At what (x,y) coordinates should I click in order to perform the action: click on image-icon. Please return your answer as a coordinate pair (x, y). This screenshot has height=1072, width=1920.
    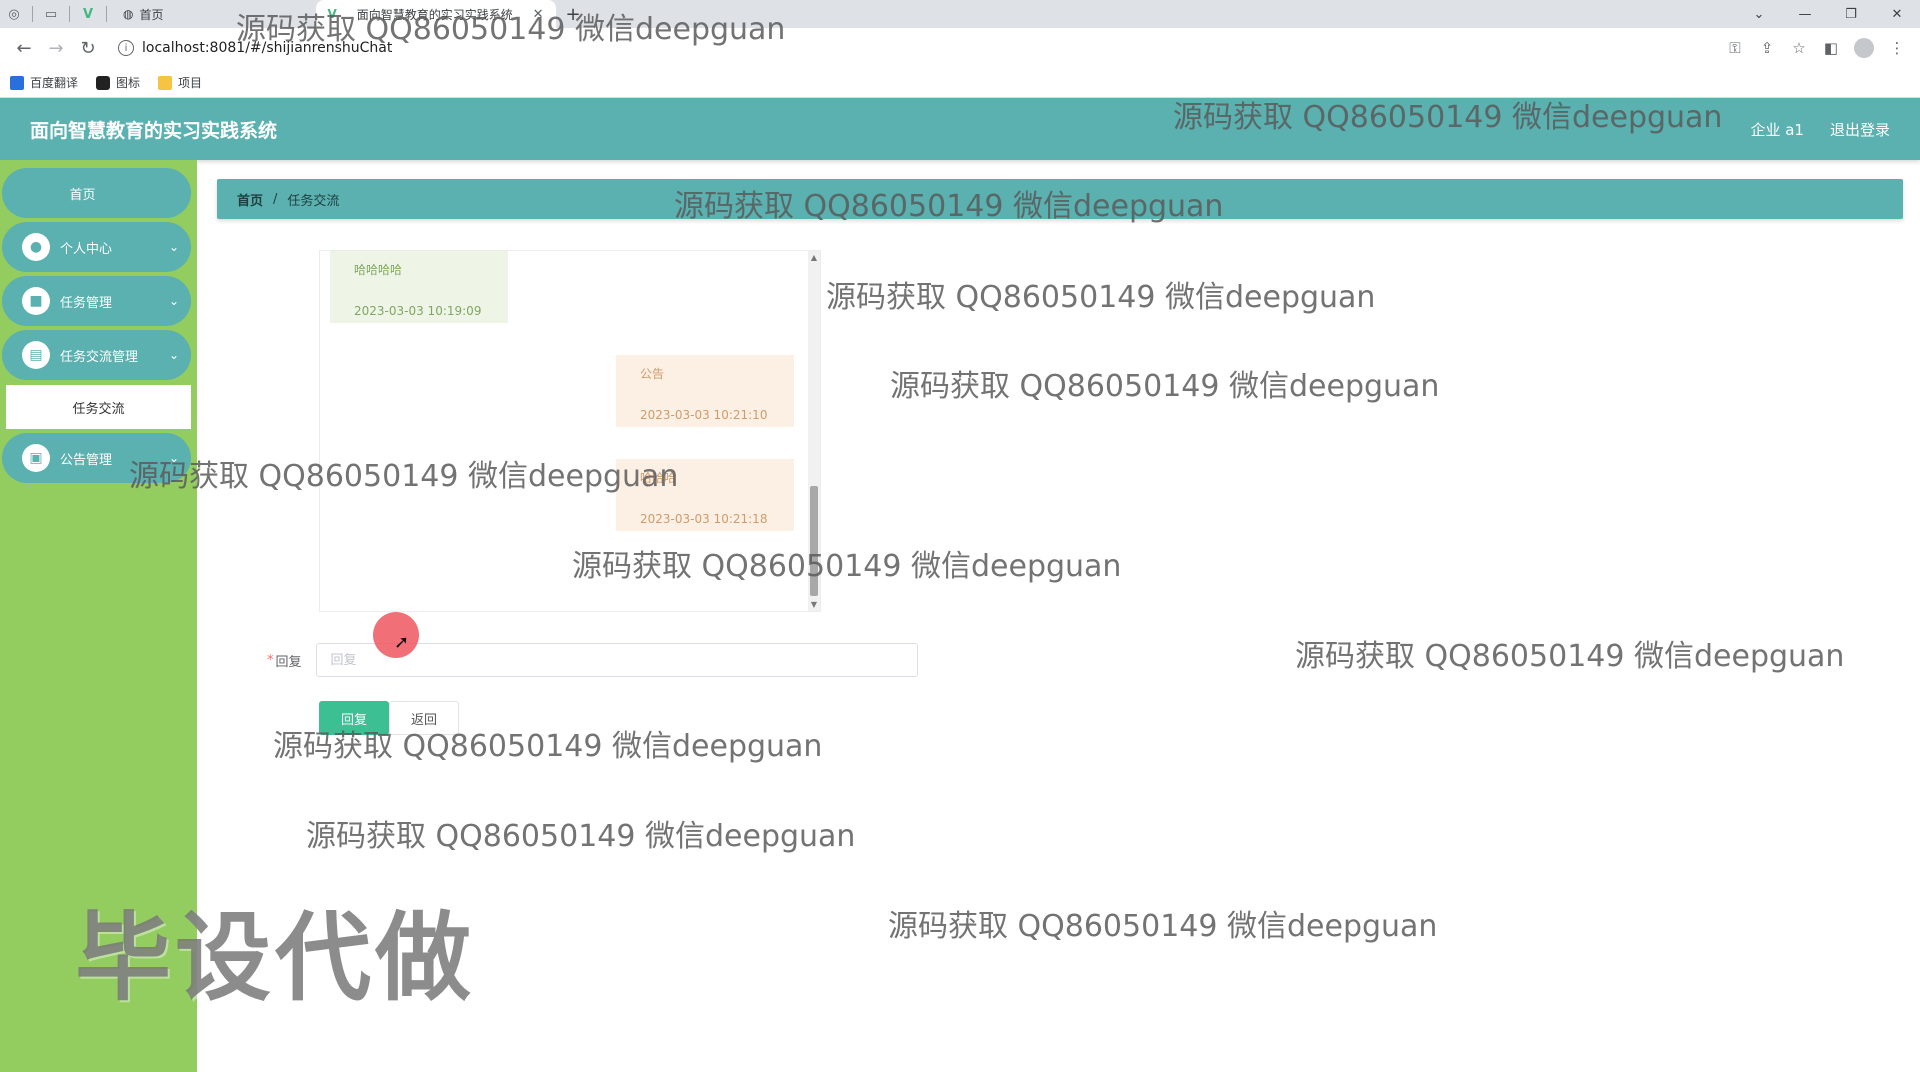
    Looking at the image, I should click on (103, 82).